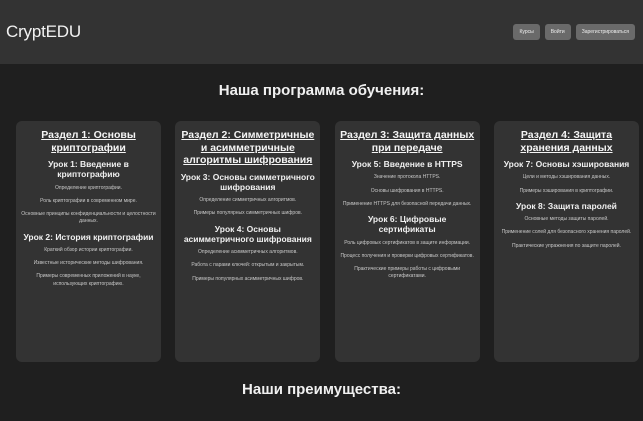 This screenshot has width=643, height=421. Describe the element at coordinates (566, 219) in the screenshot. I see `lesson-item: Основные методы защиты паролей.` at that location.